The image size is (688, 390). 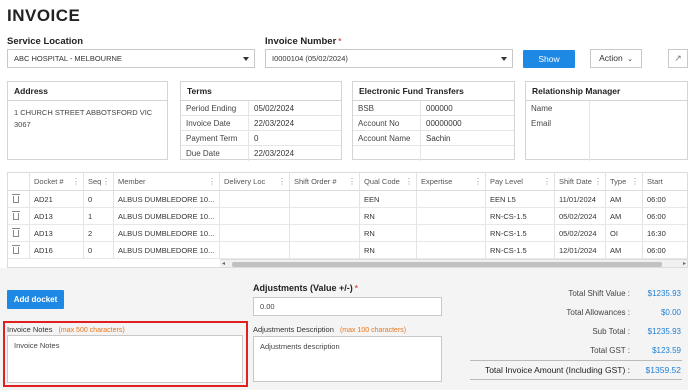 I want to click on invoice-number-select: I0000104 (05/02/2024), so click(x=389, y=58).